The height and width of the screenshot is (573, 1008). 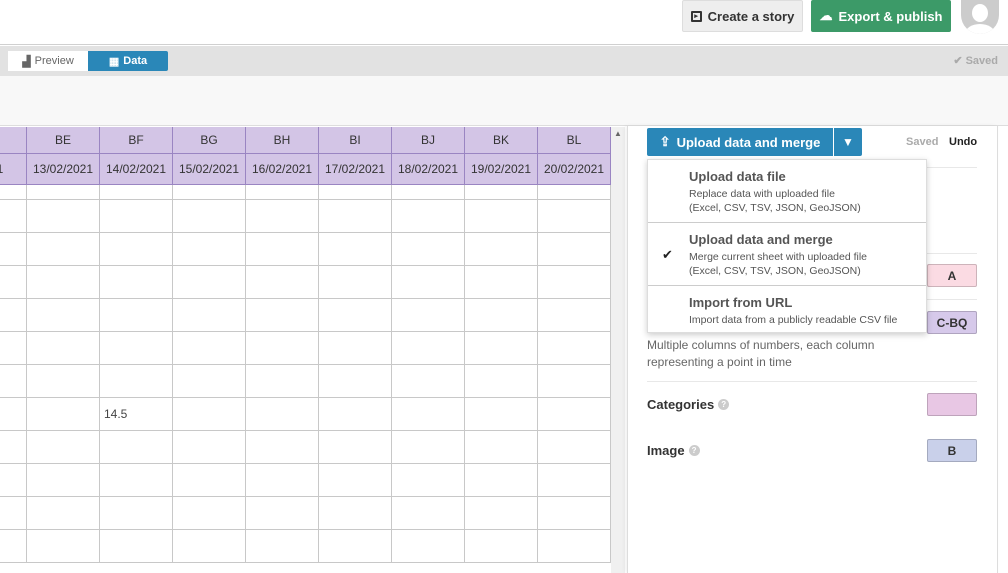 I want to click on column-header: BE, so click(x=63, y=140).